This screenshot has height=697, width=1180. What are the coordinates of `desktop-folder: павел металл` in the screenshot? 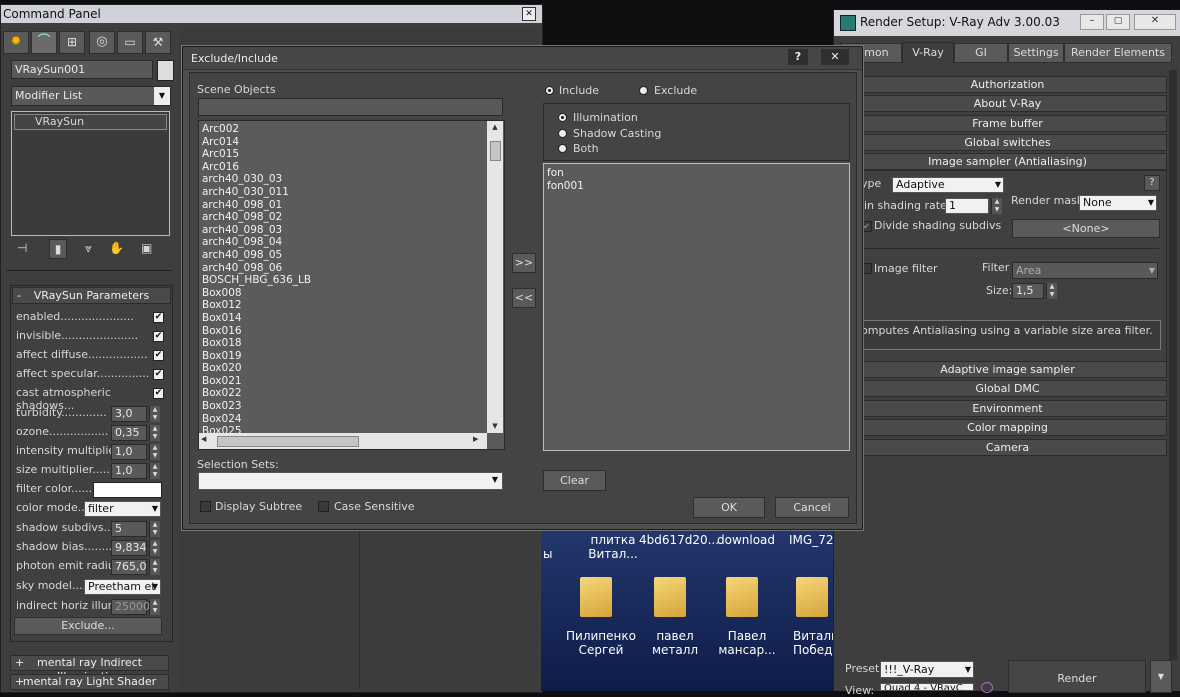 It's located at (675, 627).